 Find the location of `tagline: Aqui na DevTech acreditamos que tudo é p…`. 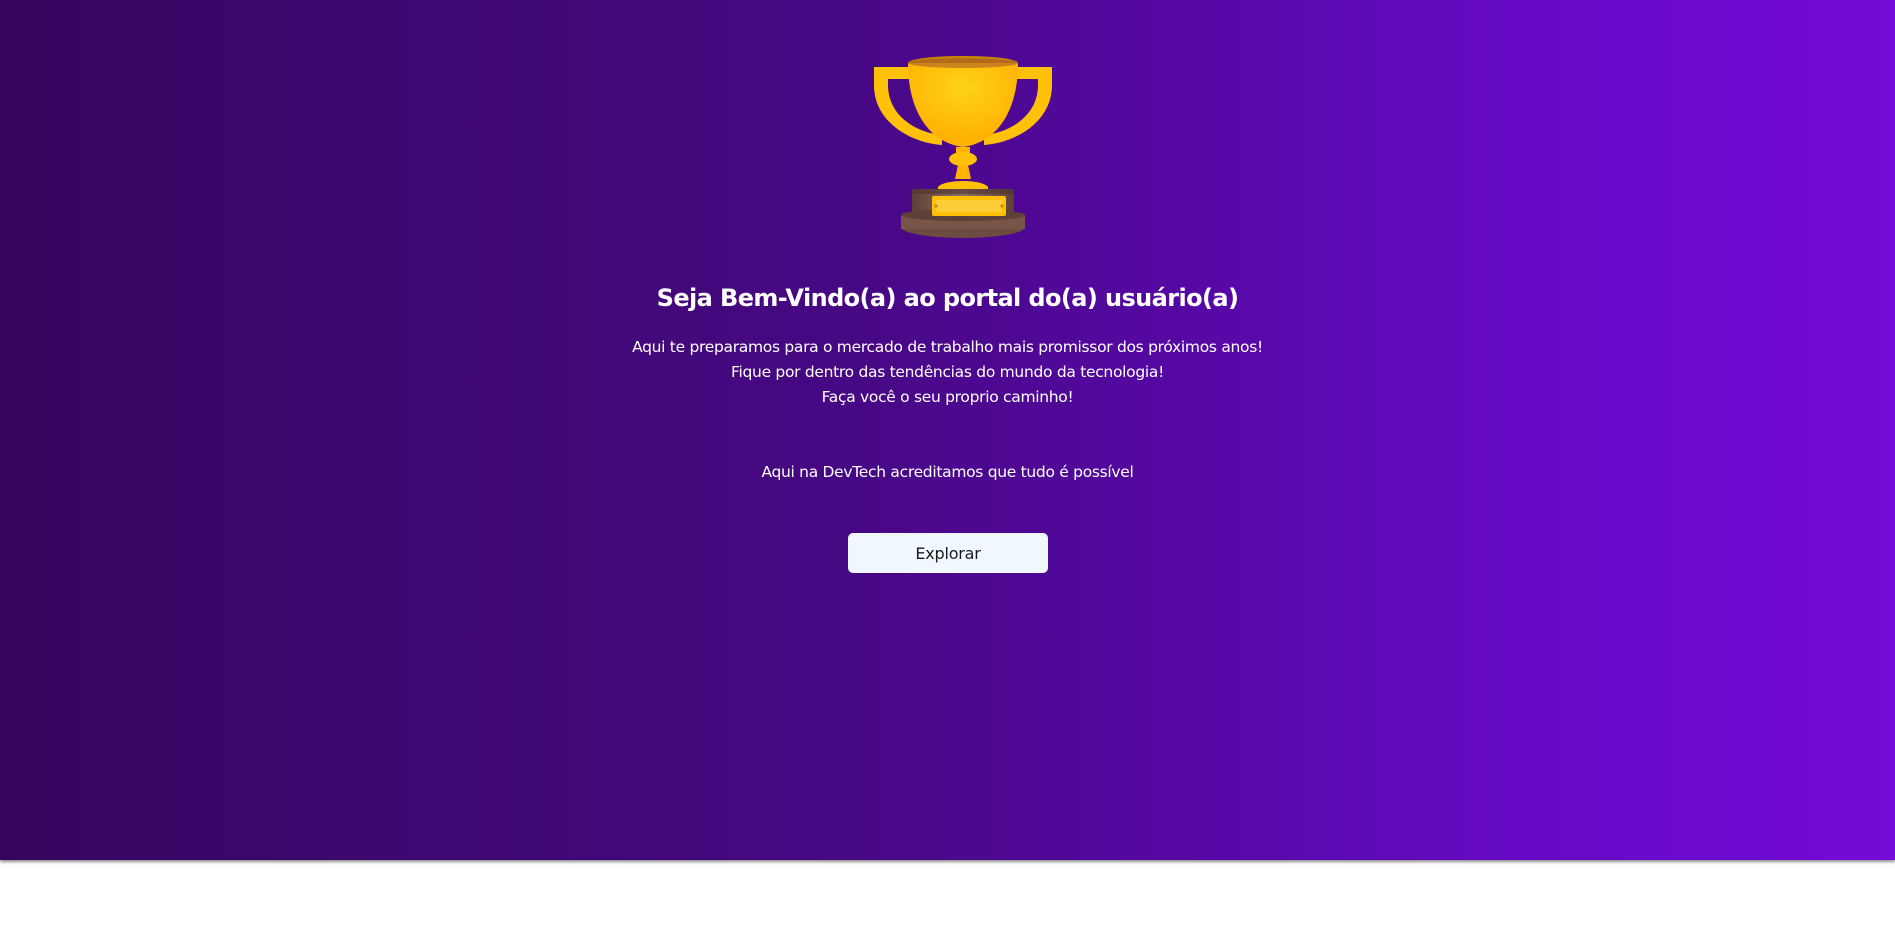

tagline: Aqui na DevTech acreditamos que tudo é p… is located at coordinates (947, 472).